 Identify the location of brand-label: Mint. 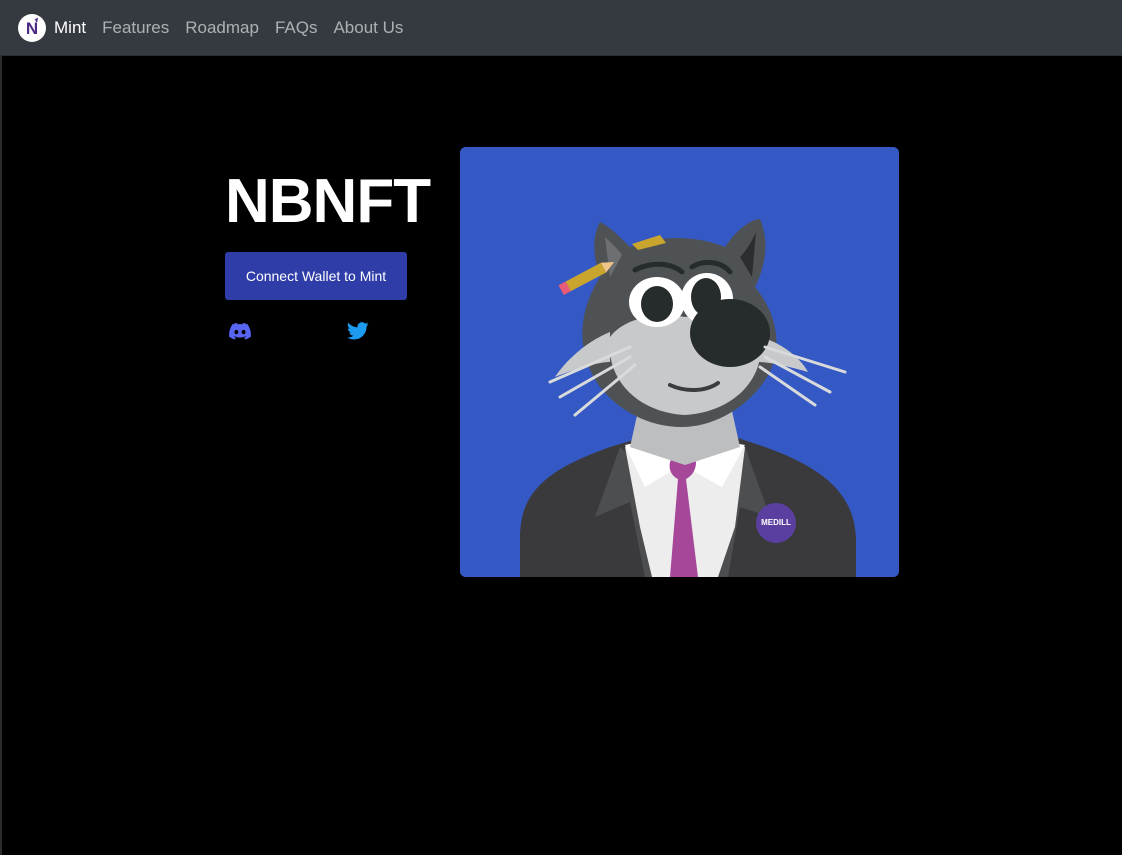
(70, 27).